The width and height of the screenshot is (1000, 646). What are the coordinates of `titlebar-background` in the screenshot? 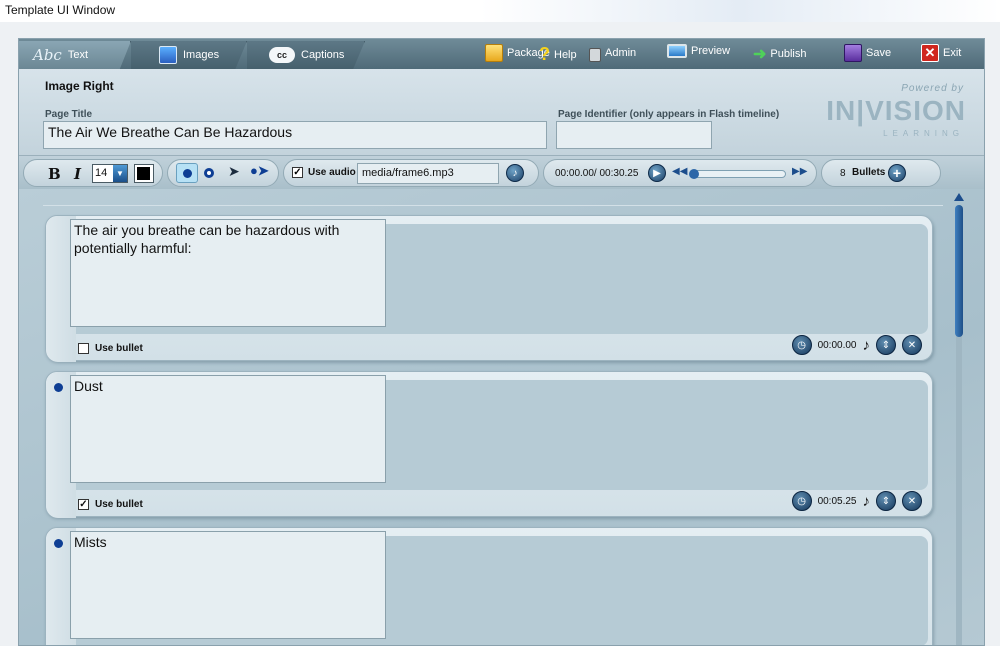 It's located at (740, 11).